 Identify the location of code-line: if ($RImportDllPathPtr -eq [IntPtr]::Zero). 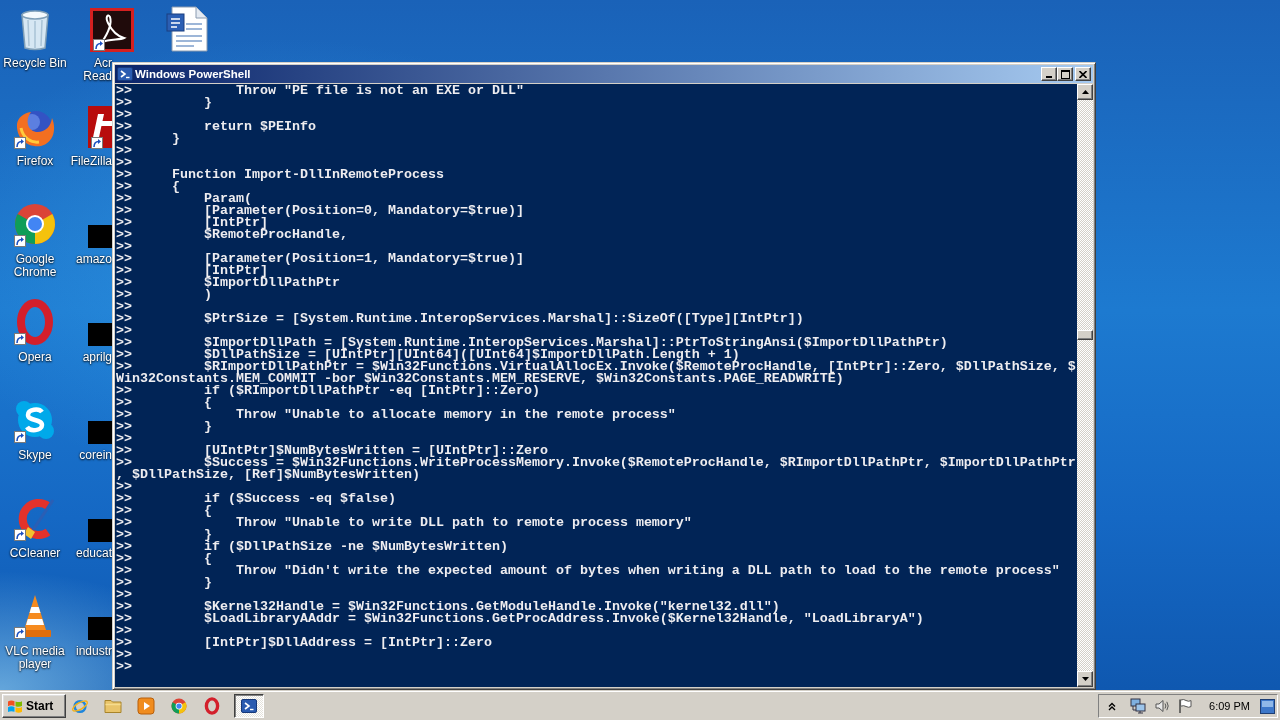
(371, 391).